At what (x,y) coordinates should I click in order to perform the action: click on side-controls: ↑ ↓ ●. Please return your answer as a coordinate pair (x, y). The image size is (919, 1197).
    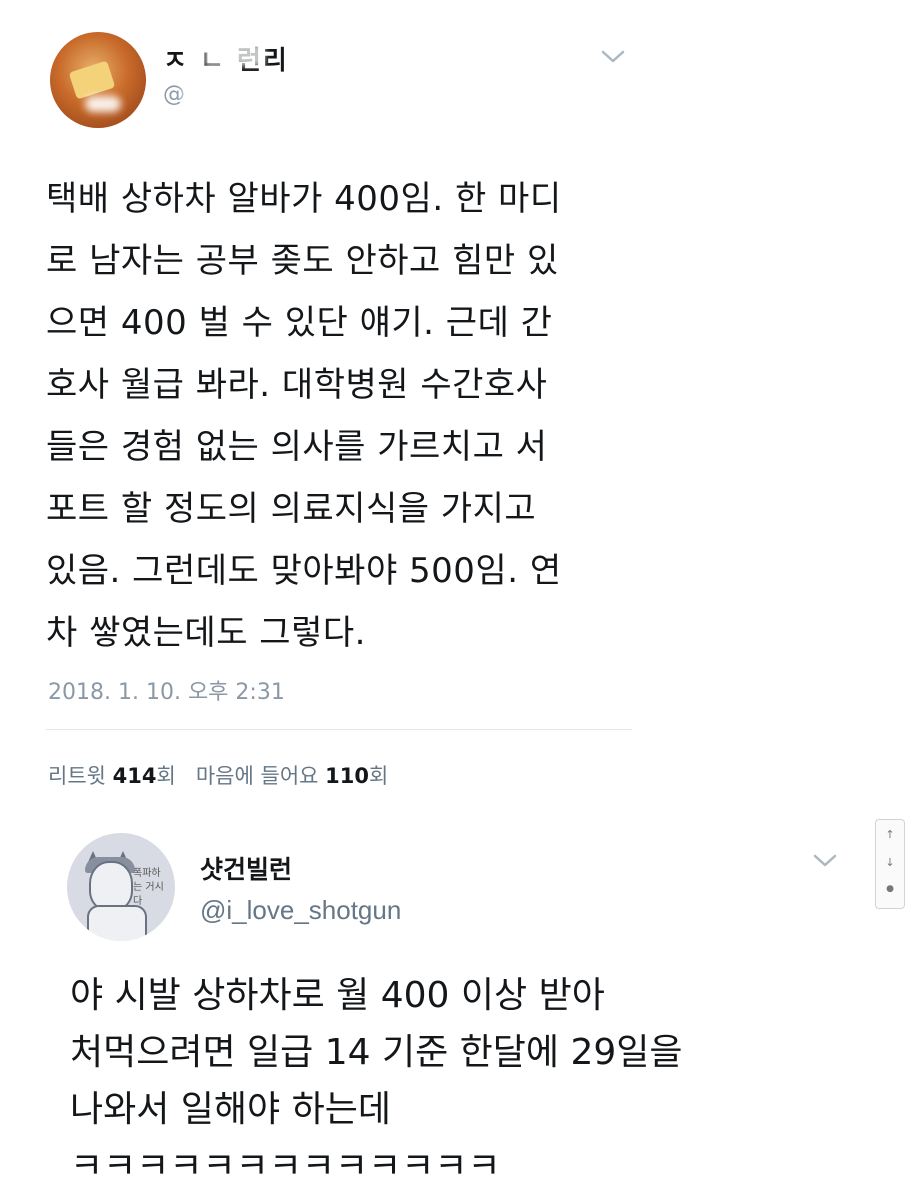
    Looking at the image, I should click on (890, 864).